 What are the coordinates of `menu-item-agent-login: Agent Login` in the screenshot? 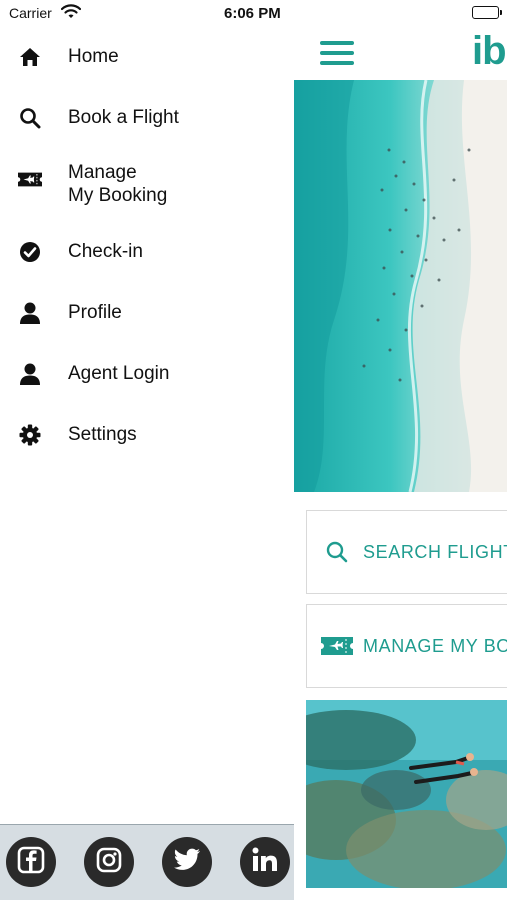 It's located at (147, 374).